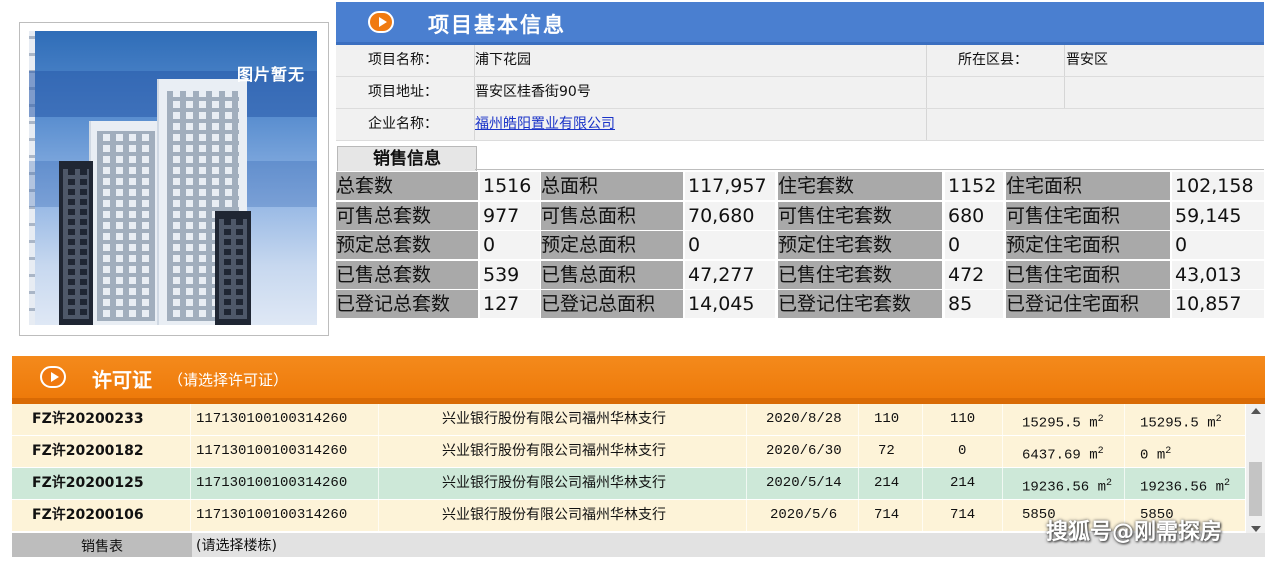  I want to click on scroll-up-icon, so click(1256, 411).